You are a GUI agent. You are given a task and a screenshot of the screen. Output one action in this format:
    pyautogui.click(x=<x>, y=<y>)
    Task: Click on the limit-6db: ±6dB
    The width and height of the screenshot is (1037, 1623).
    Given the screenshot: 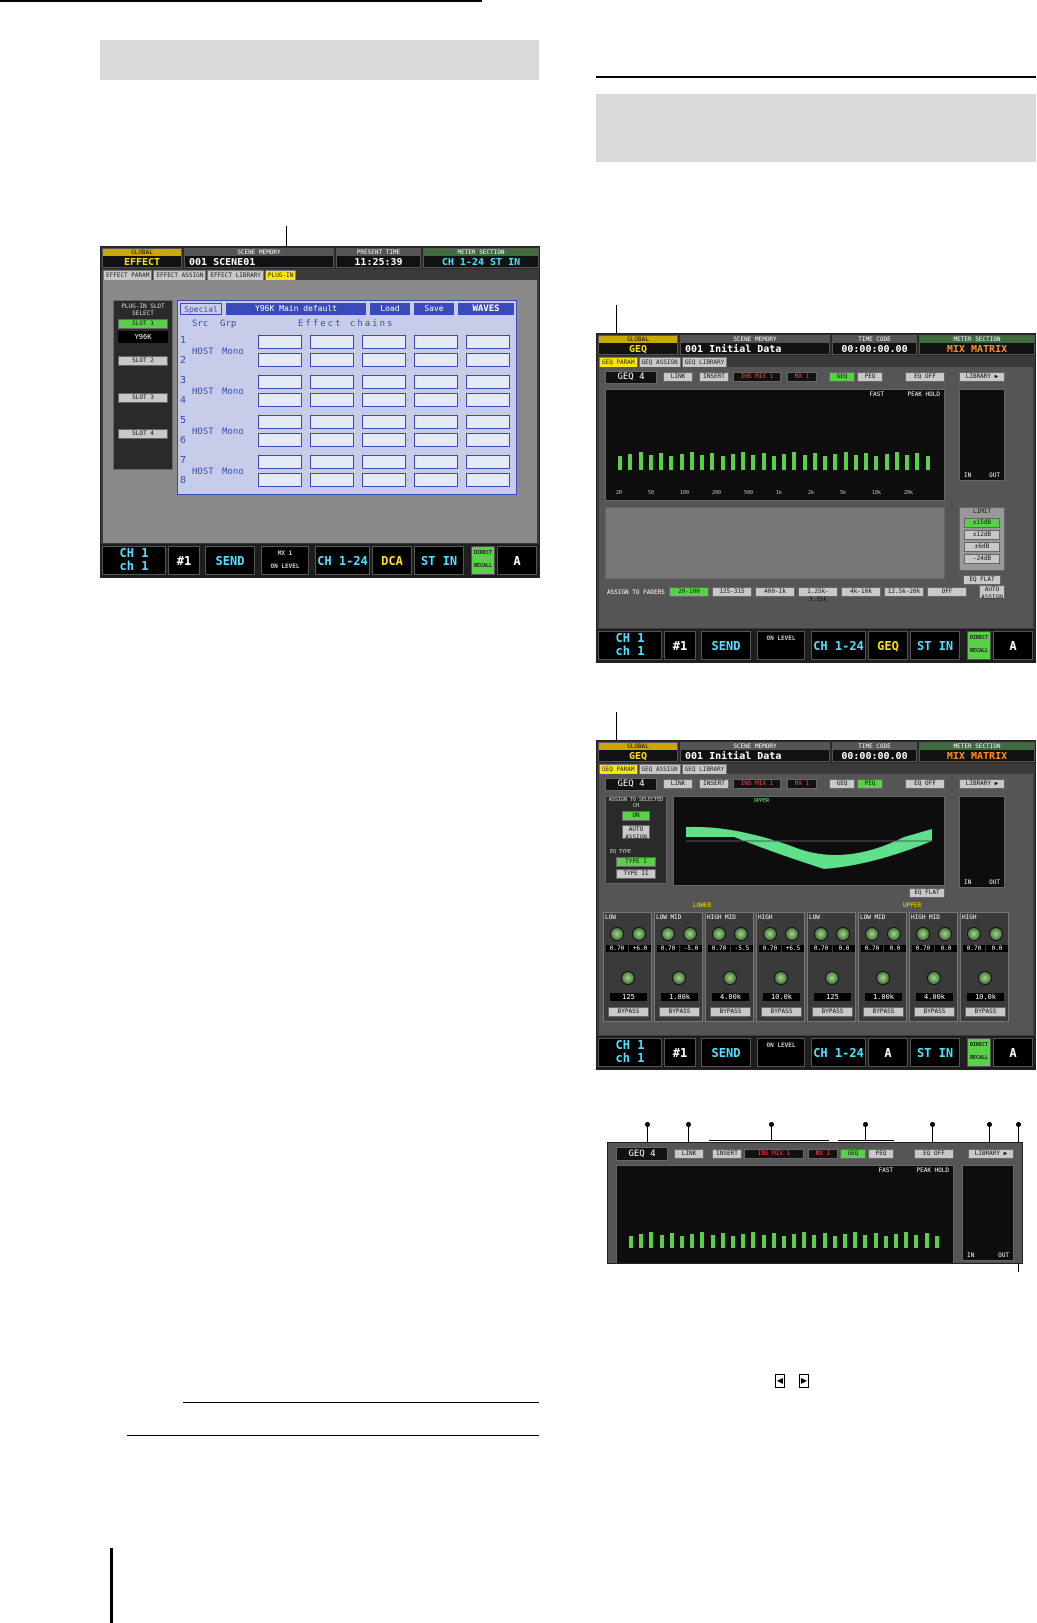 What is the action you would take?
    pyautogui.click(x=982, y=547)
    